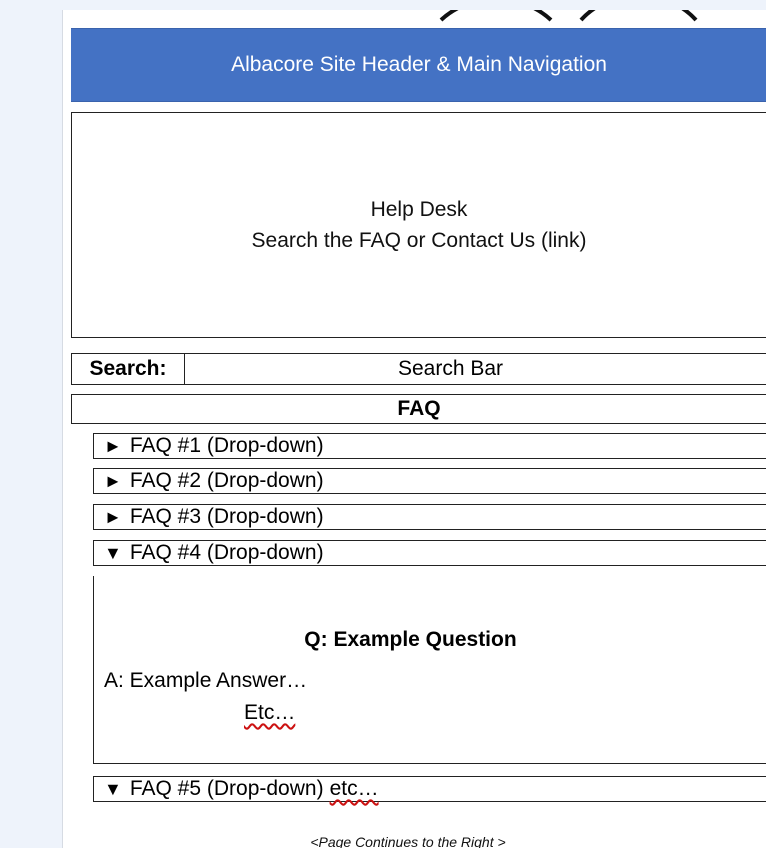  What do you see at coordinates (429, 517) in the screenshot?
I see `faq-item-3: ► FAQ #3 (Drop-down)` at bounding box center [429, 517].